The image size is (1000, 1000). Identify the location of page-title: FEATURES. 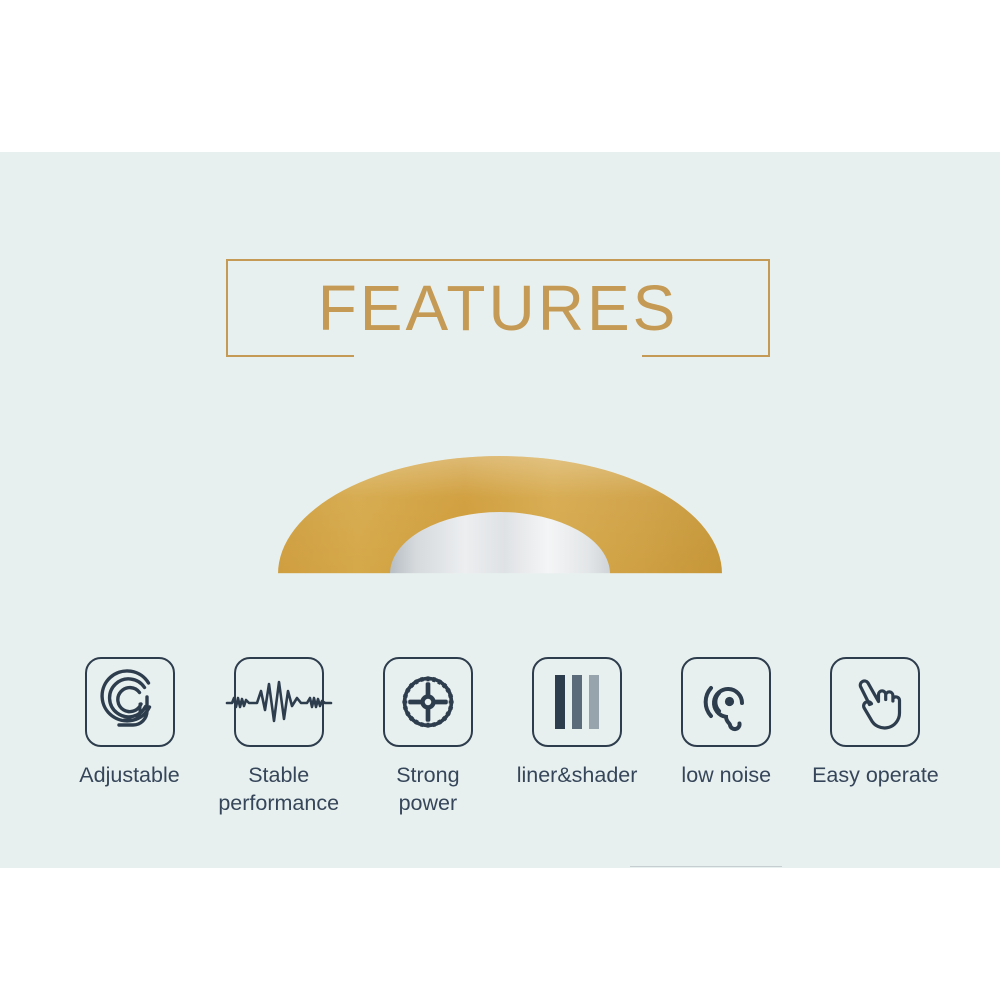
(498, 308).